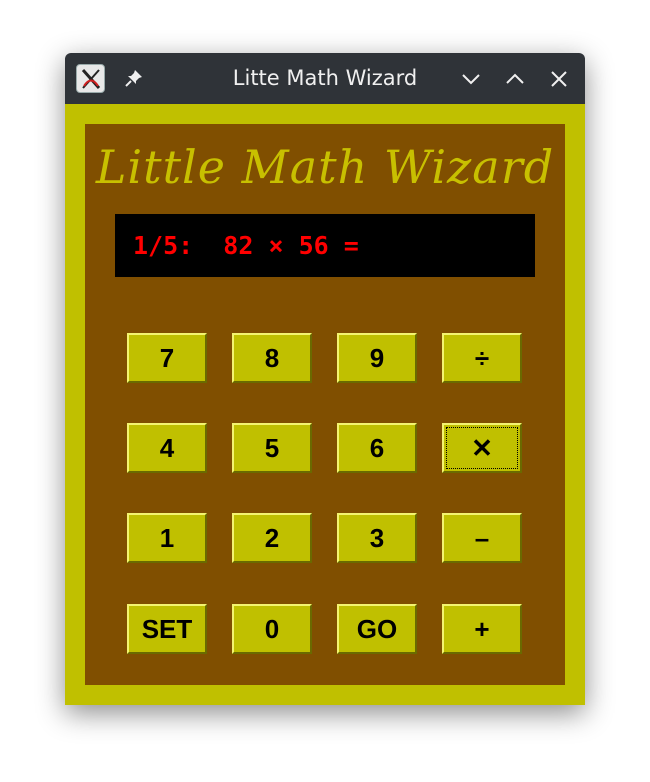 The height and width of the screenshot is (782, 650). What do you see at coordinates (272, 448) in the screenshot?
I see `digit-5-button: 5` at bounding box center [272, 448].